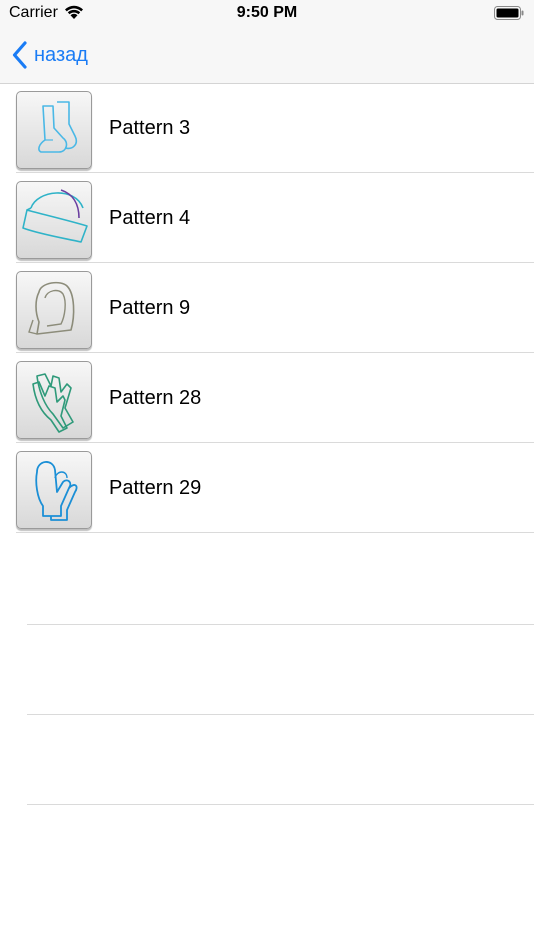 Image resolution: width=534 pixels, height=950 pixels. What do you see at coordinates (55, 216) in the screenshot?
I see `hat-icon` at bounding box center [55, 216].